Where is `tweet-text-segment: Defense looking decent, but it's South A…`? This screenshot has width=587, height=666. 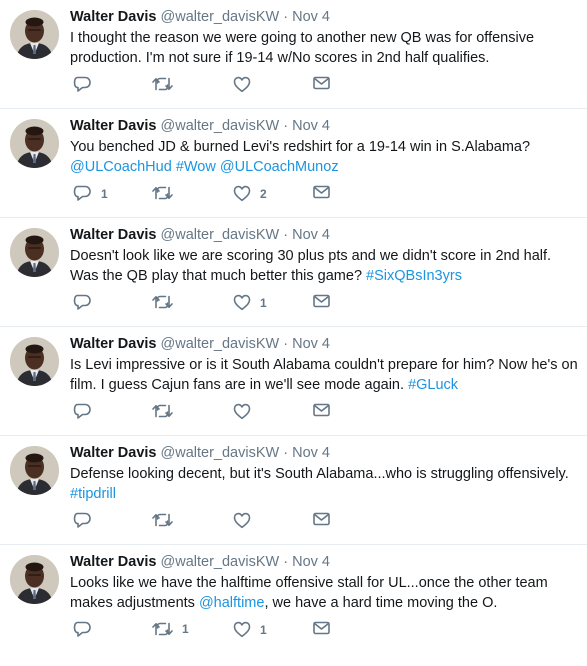
tweet-text-segment: Defense looking decent, but it's South A… is located at coordinates (319, 474).